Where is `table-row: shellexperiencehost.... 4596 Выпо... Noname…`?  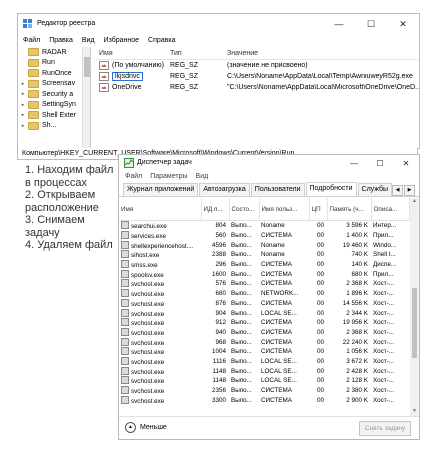
table-row: shellexperiencehost.... 4596 Выпо... Noname… is located at coordinates (264, 245).